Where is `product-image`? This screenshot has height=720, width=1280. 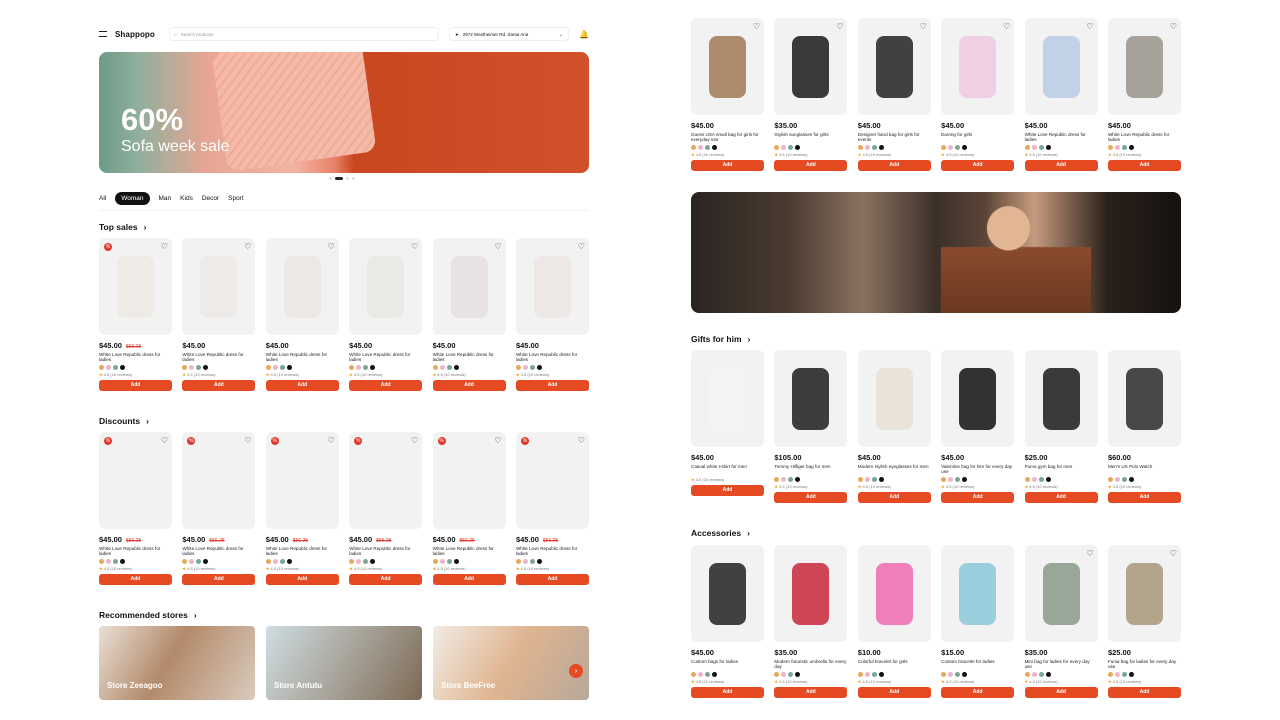 product-image is located at coordinates (811, 398).